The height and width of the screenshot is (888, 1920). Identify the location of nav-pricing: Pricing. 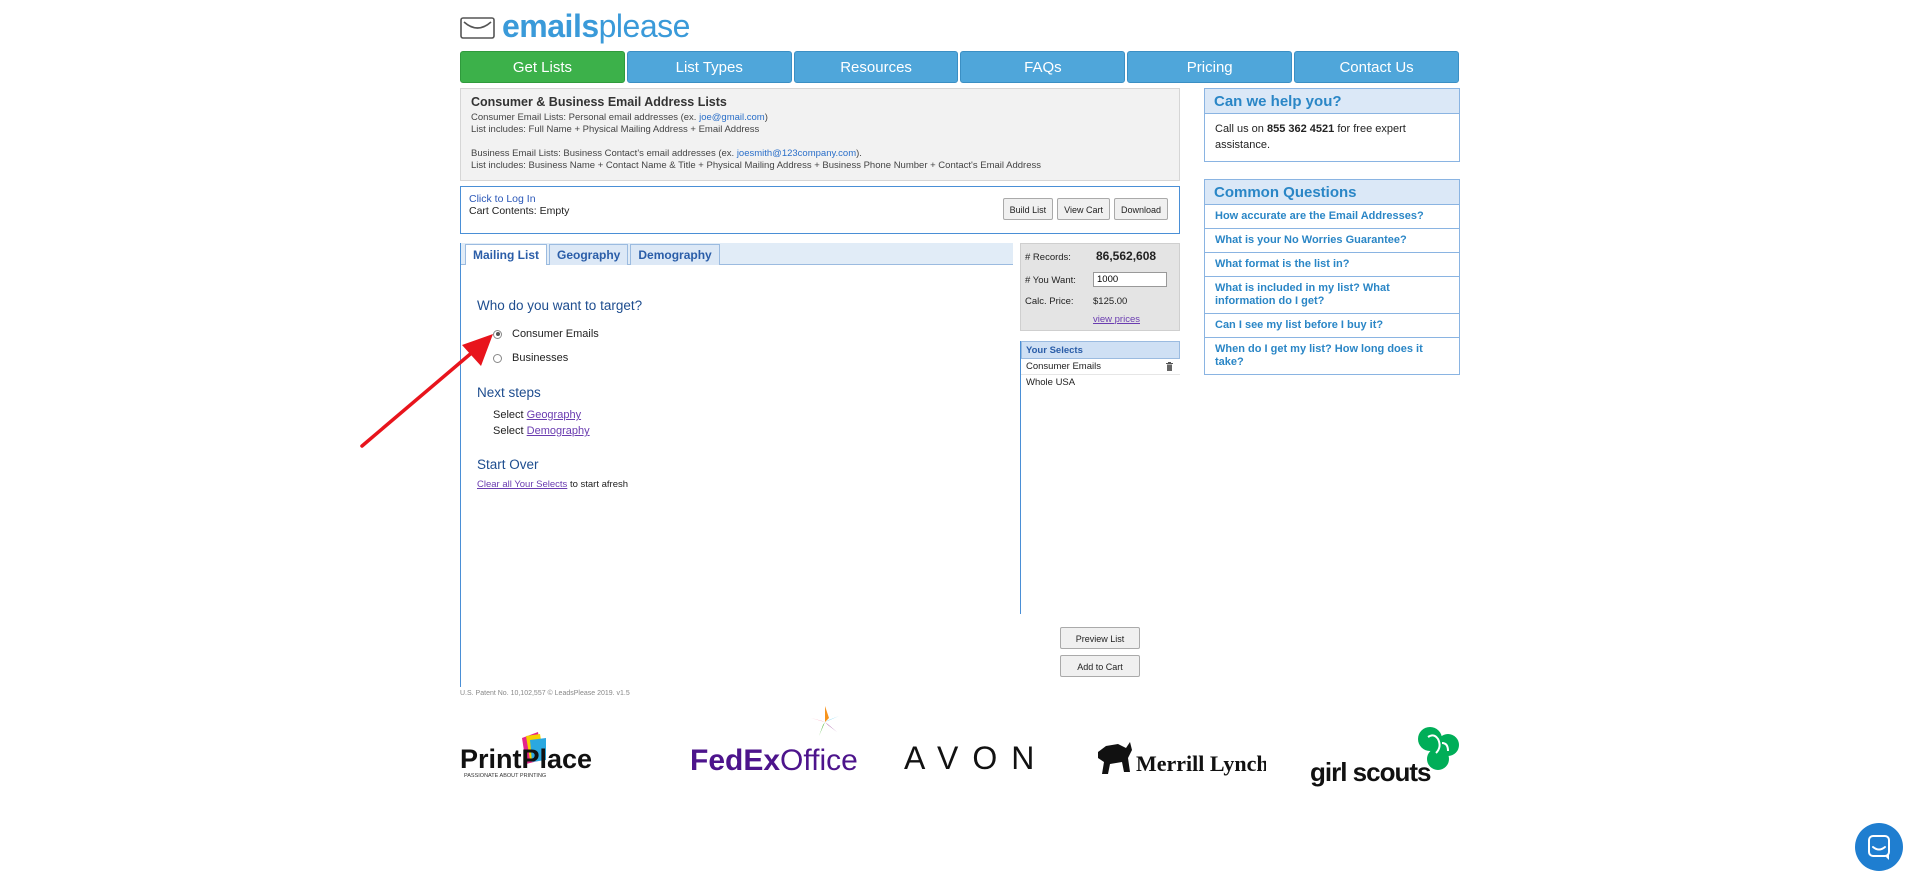
(1210, 67).